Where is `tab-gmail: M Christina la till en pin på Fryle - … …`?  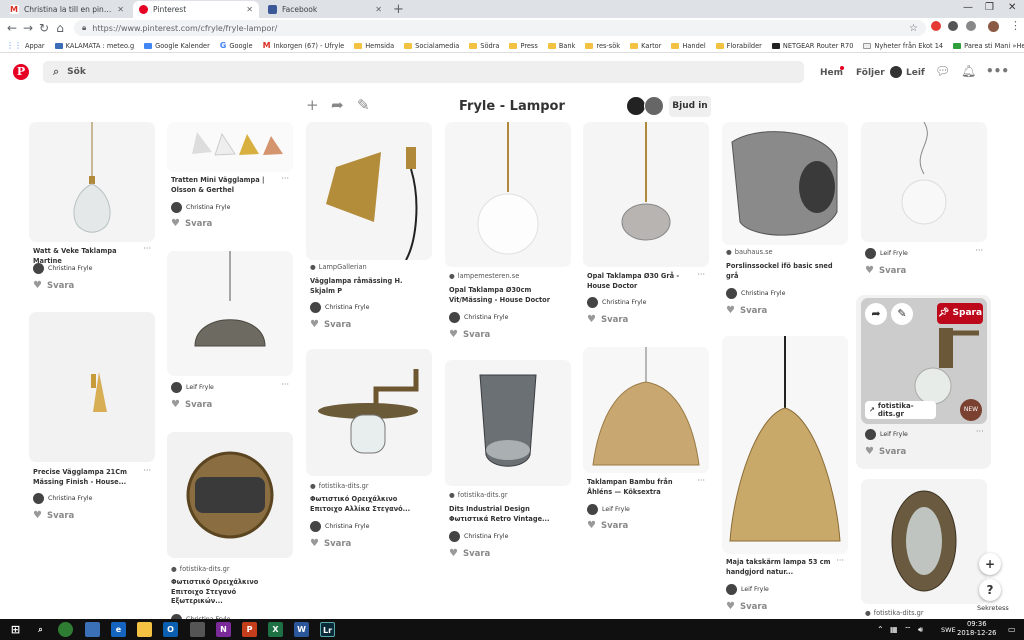 tab-gmail: M Christina la till en pin på Fryle - … … is located at coordinates (67, 9).